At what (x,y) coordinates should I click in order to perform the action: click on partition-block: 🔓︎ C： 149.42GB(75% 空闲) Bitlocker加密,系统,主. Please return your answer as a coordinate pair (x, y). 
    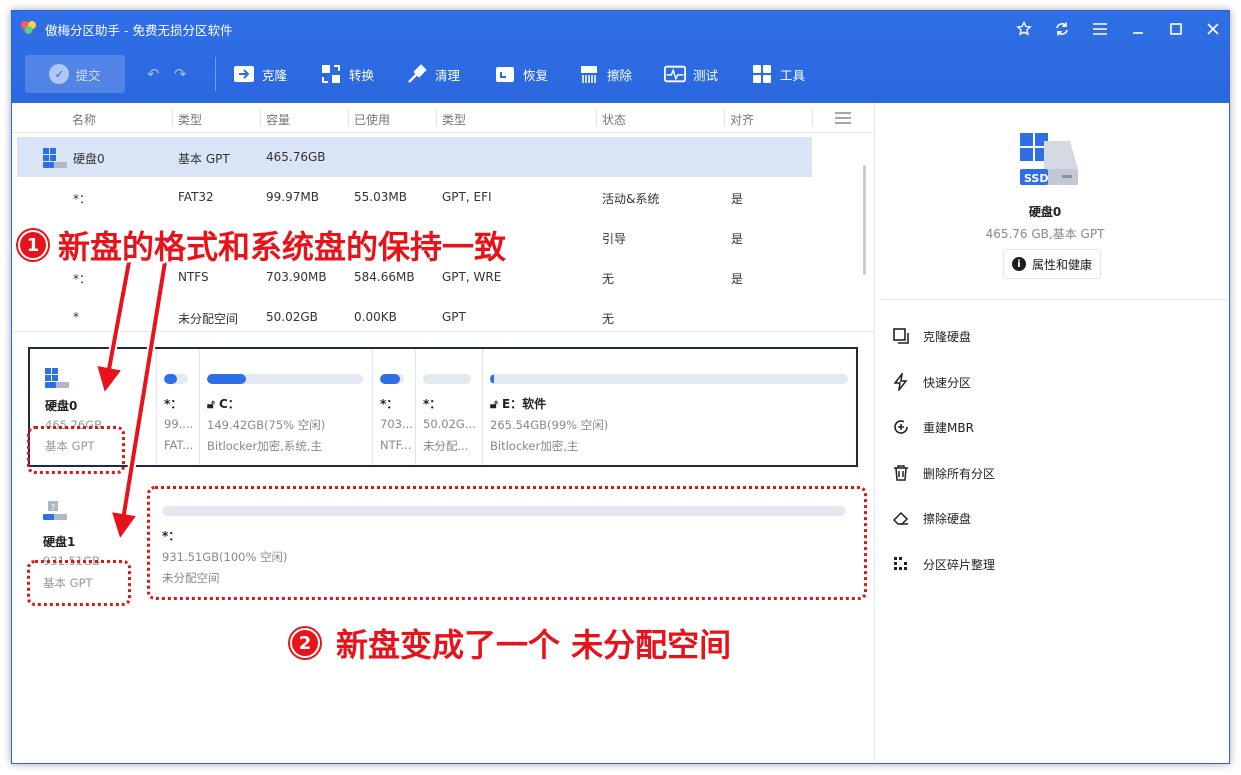
    Looking at the image, I should click on (286, 407).